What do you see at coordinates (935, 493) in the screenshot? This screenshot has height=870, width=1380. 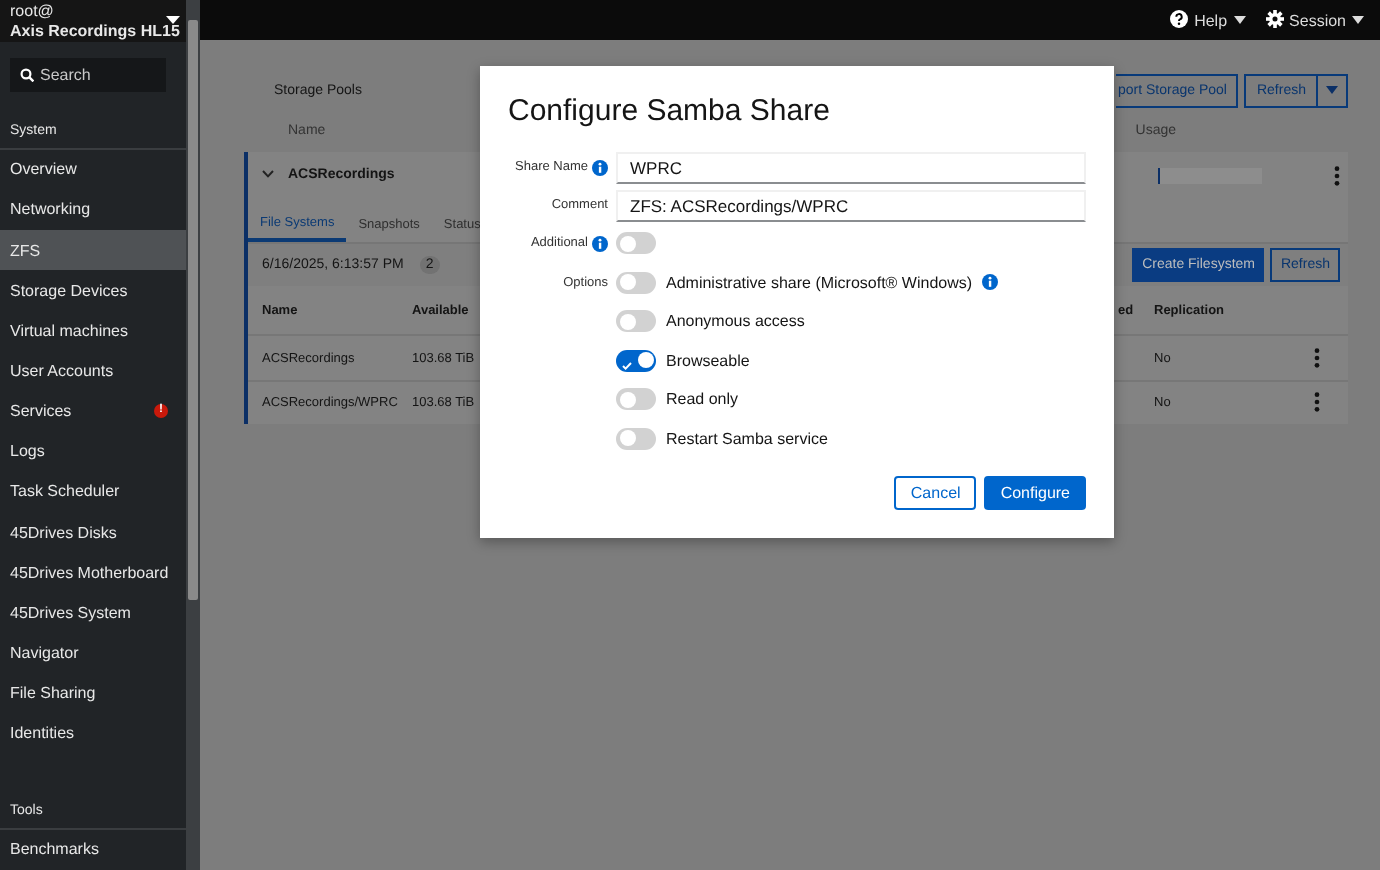 I see `cancel-button: Cancel` at bounding box center [935, 493].